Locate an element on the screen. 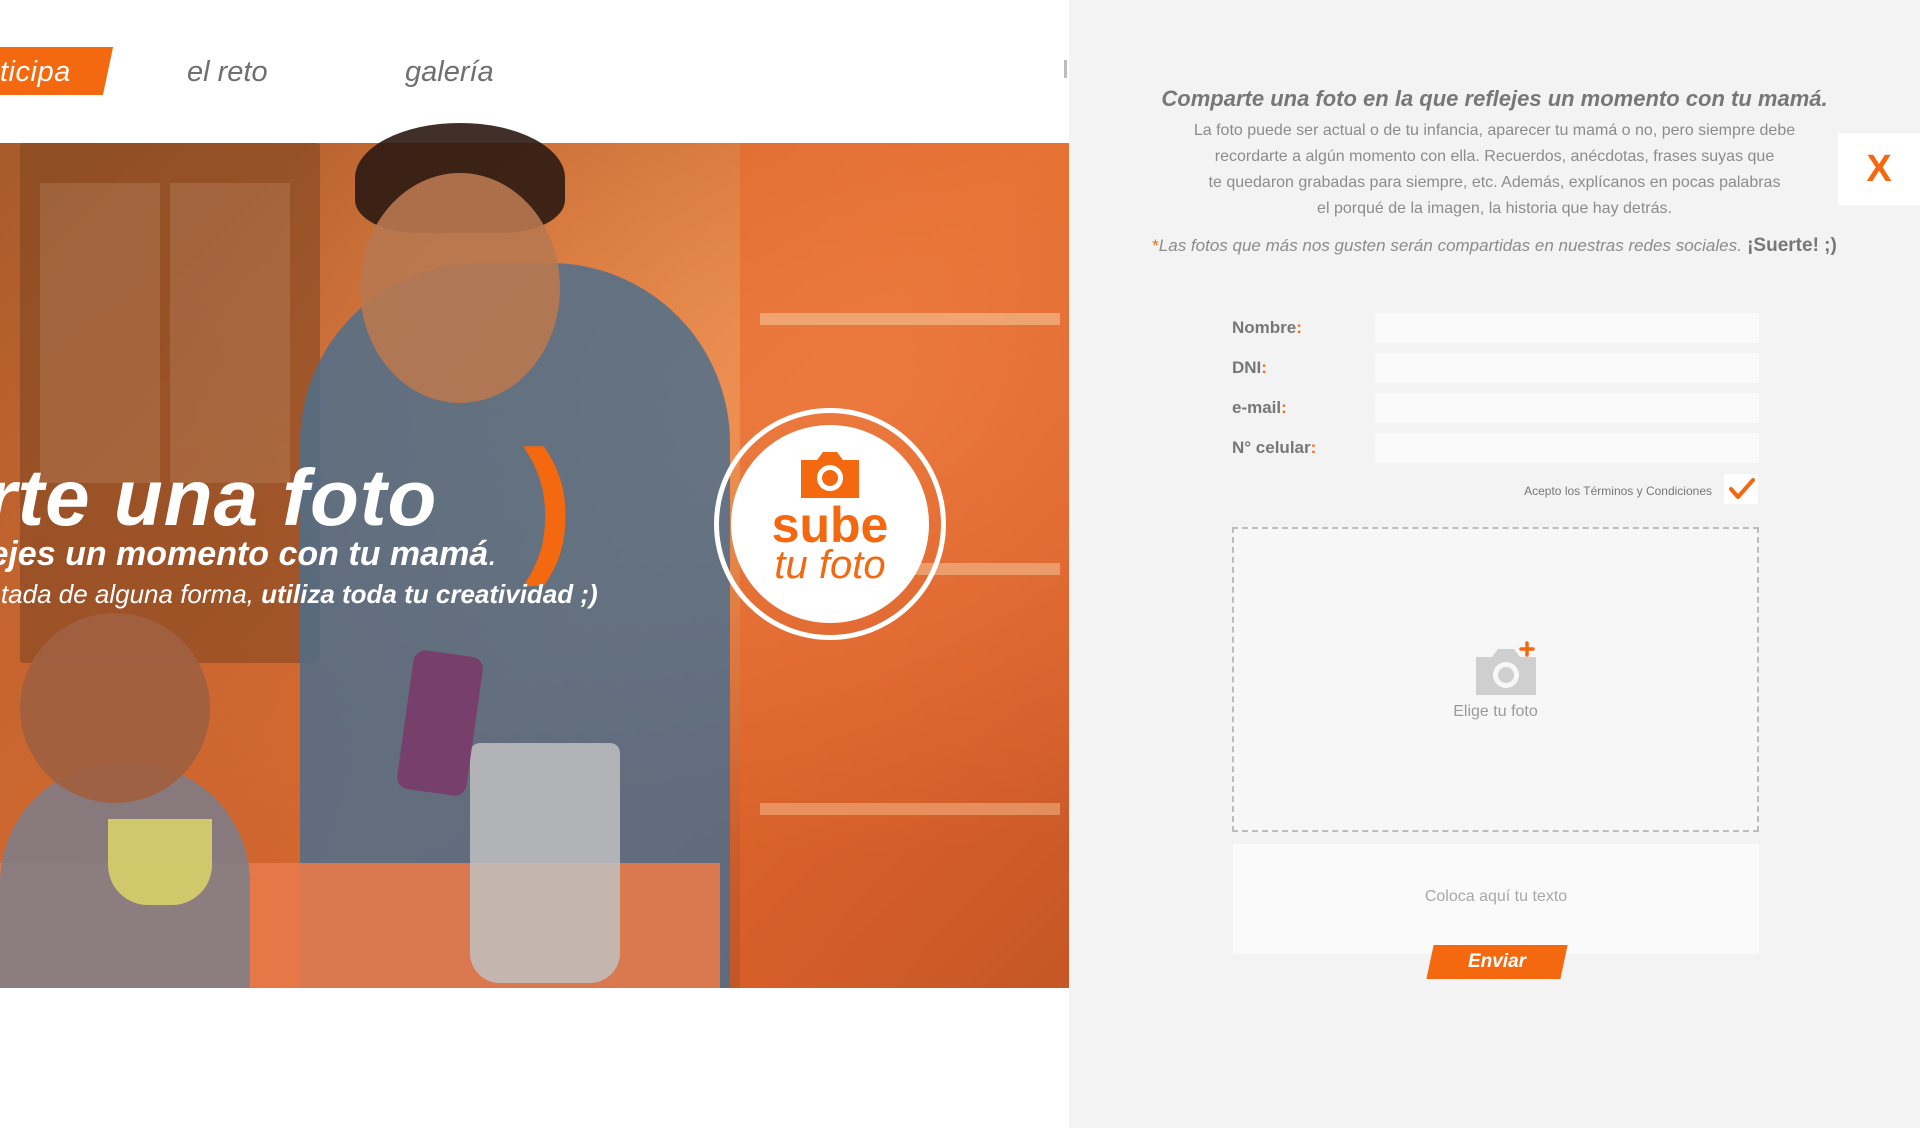 This screenshot has width=1920, height=1128. nombre-label: Nombre: is located at coordinates (1267, 328).